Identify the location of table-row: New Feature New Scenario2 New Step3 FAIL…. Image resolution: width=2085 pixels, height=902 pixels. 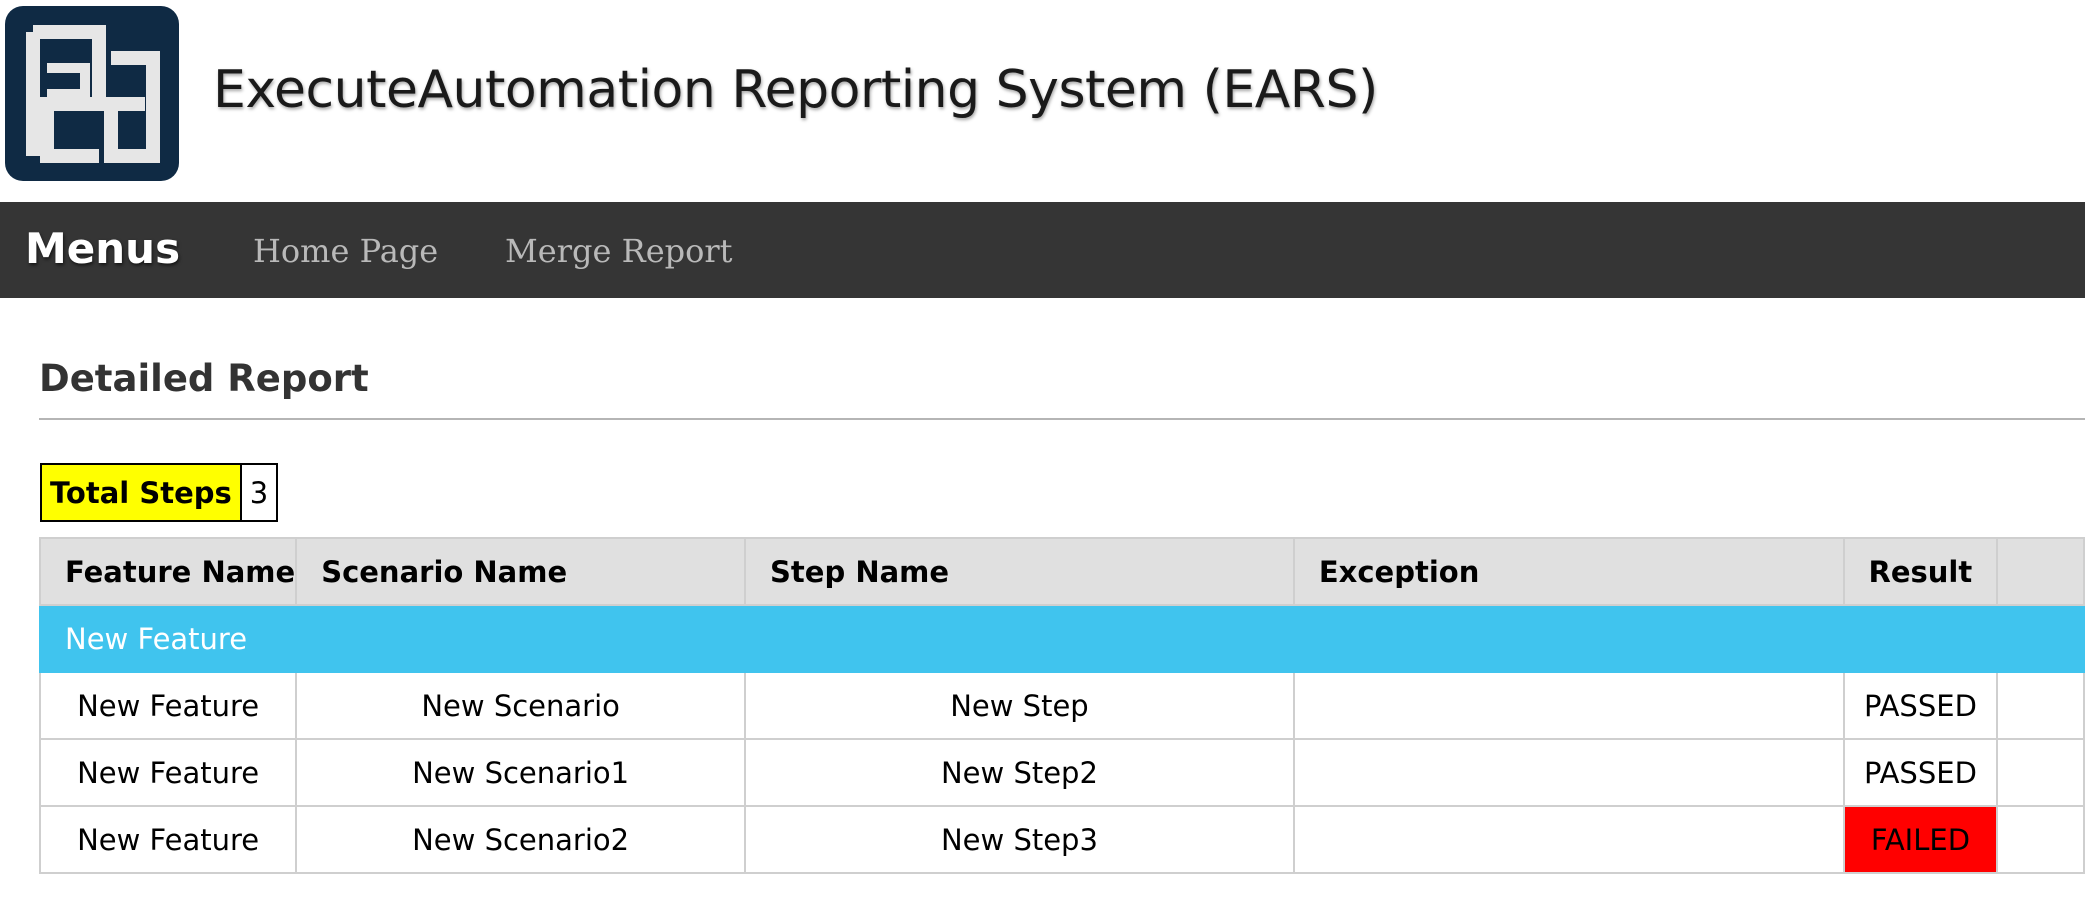
(1061, 839).